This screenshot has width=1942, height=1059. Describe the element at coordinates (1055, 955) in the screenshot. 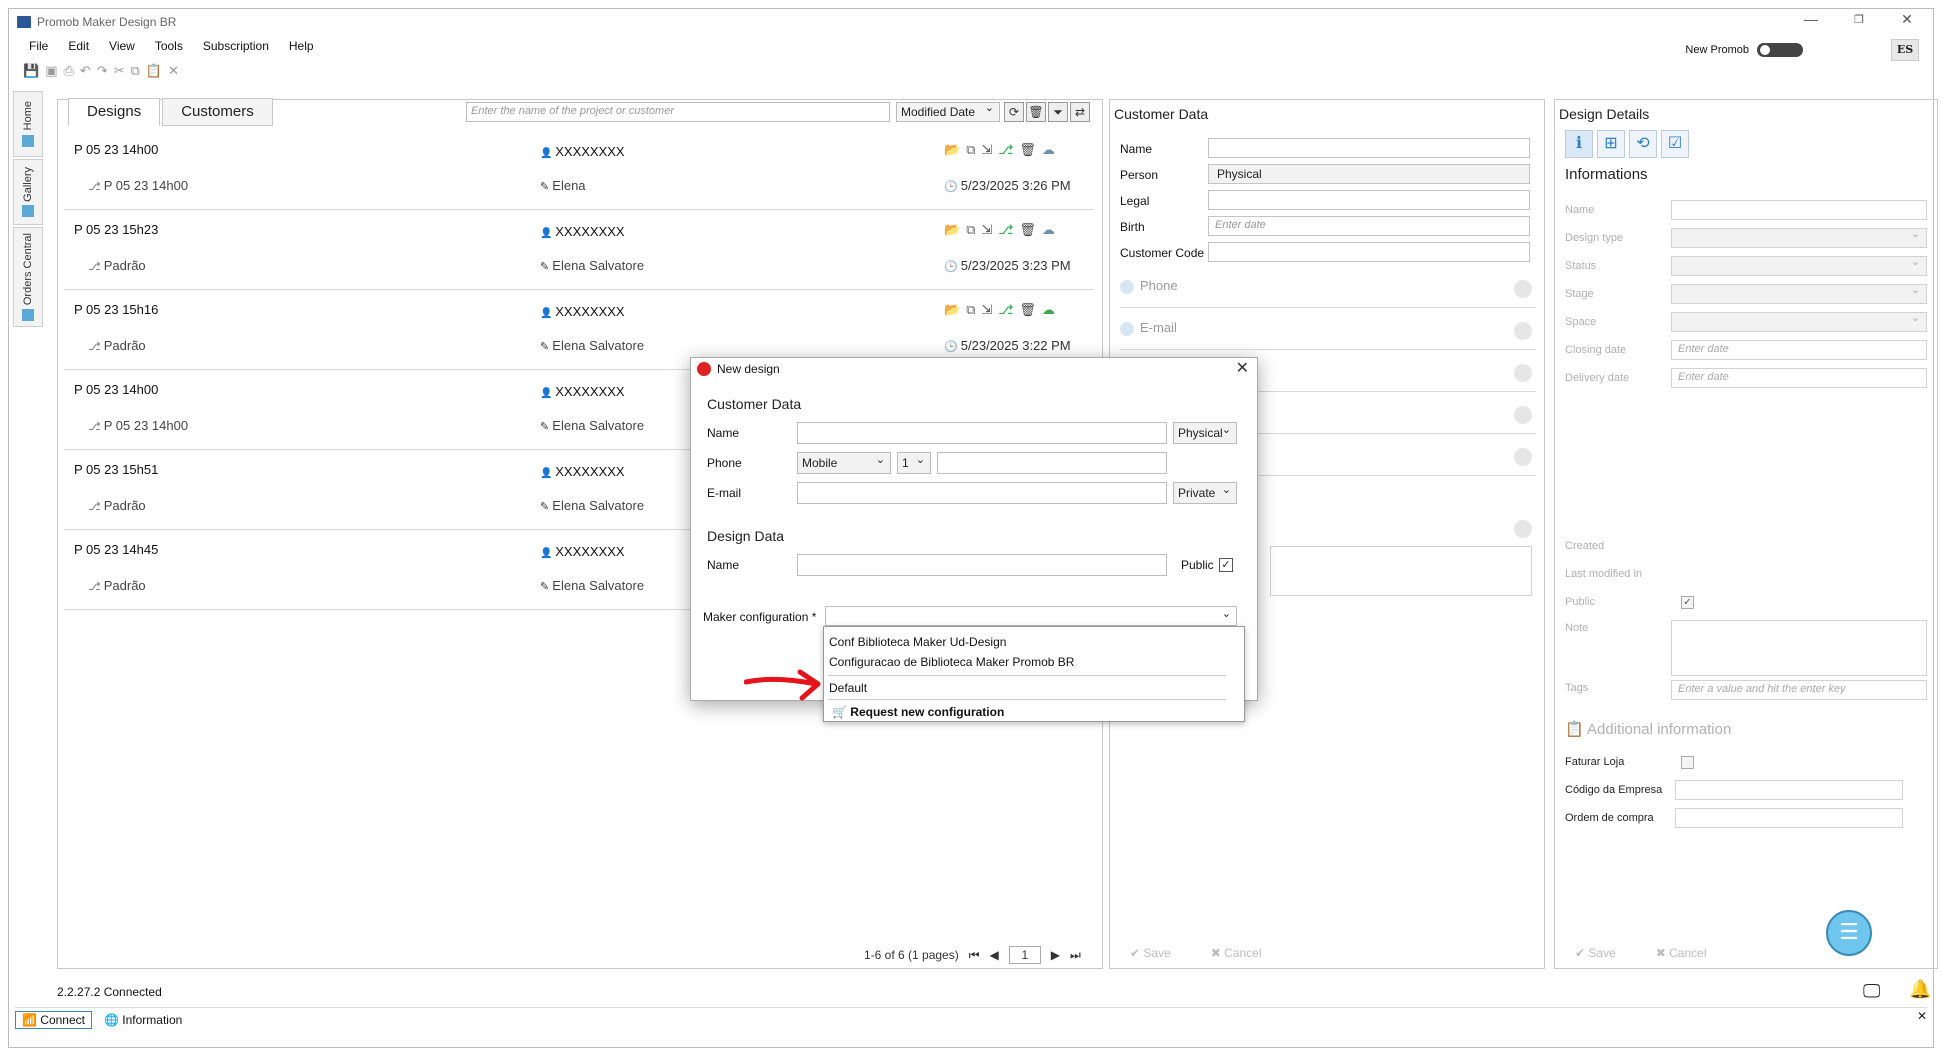

I see `next-page-icon: ▶` at that location.